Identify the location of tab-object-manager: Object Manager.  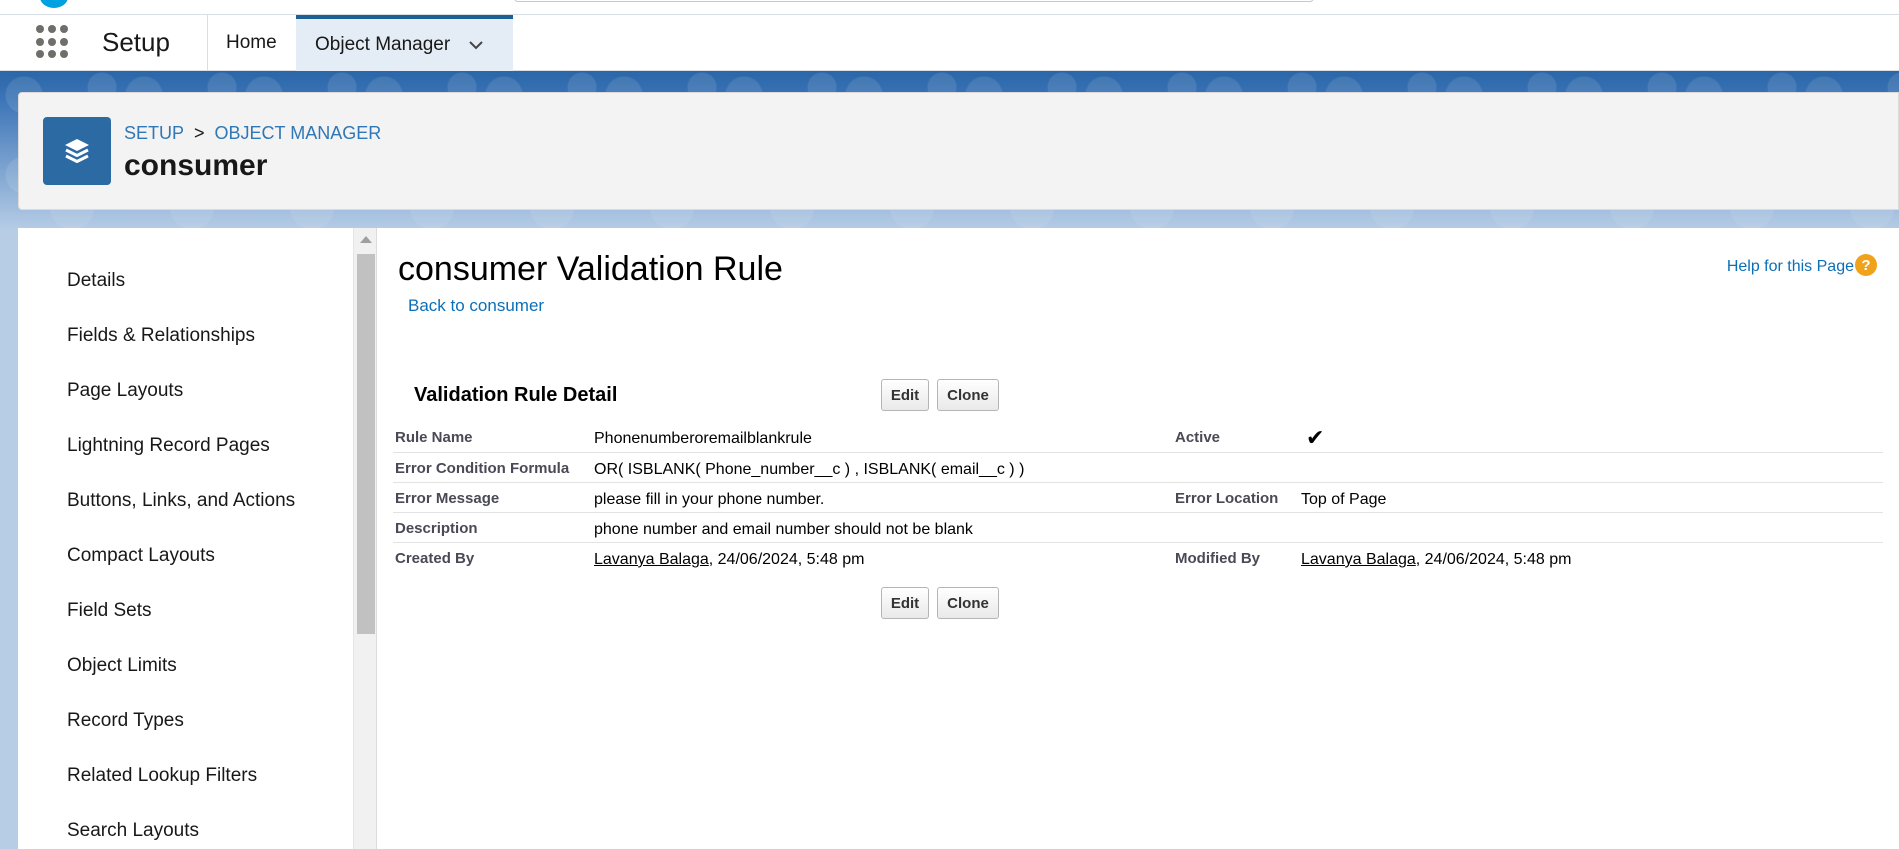
(404, 43).